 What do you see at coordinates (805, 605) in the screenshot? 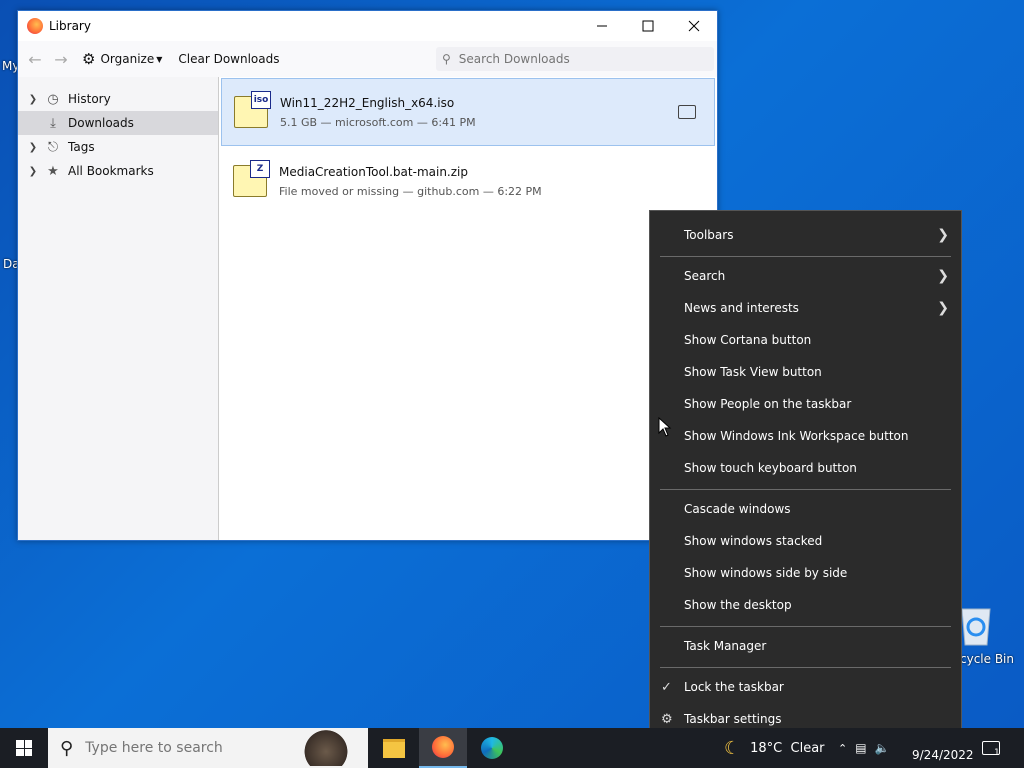
I see `menu-item-show-desktop: Show the desktop` at bounding box center [805, 605].